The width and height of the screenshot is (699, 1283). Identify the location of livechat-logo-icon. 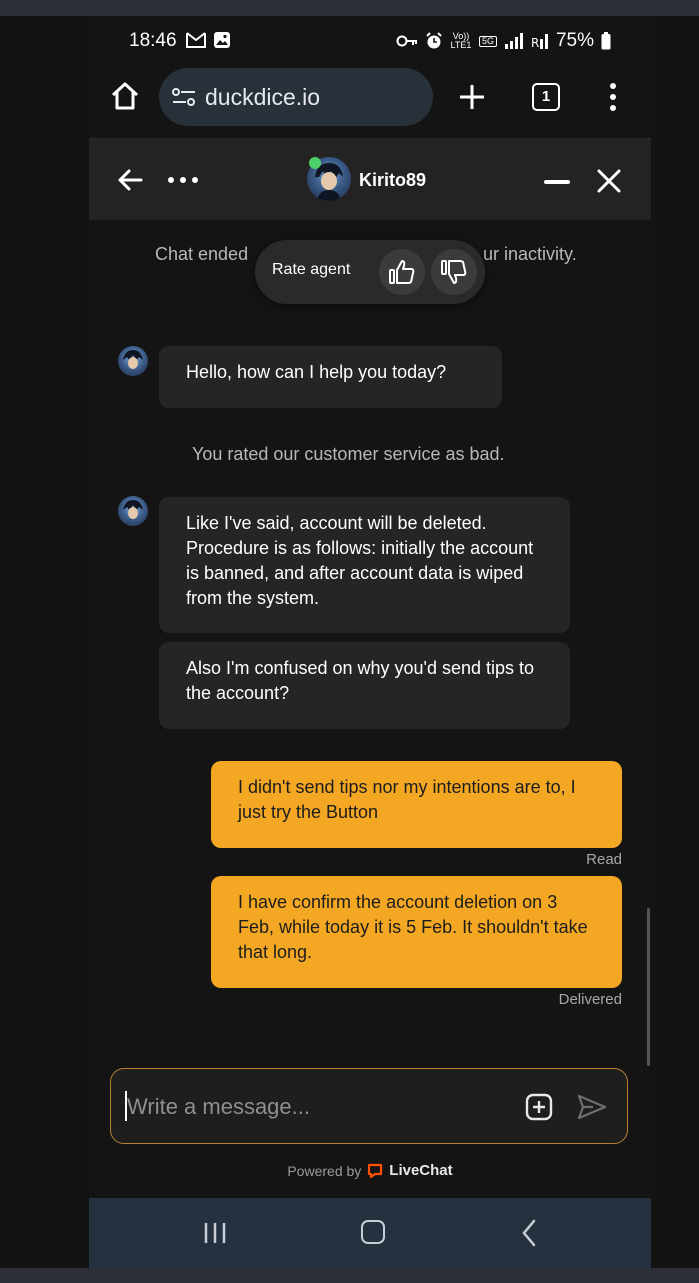
(375, 1170).